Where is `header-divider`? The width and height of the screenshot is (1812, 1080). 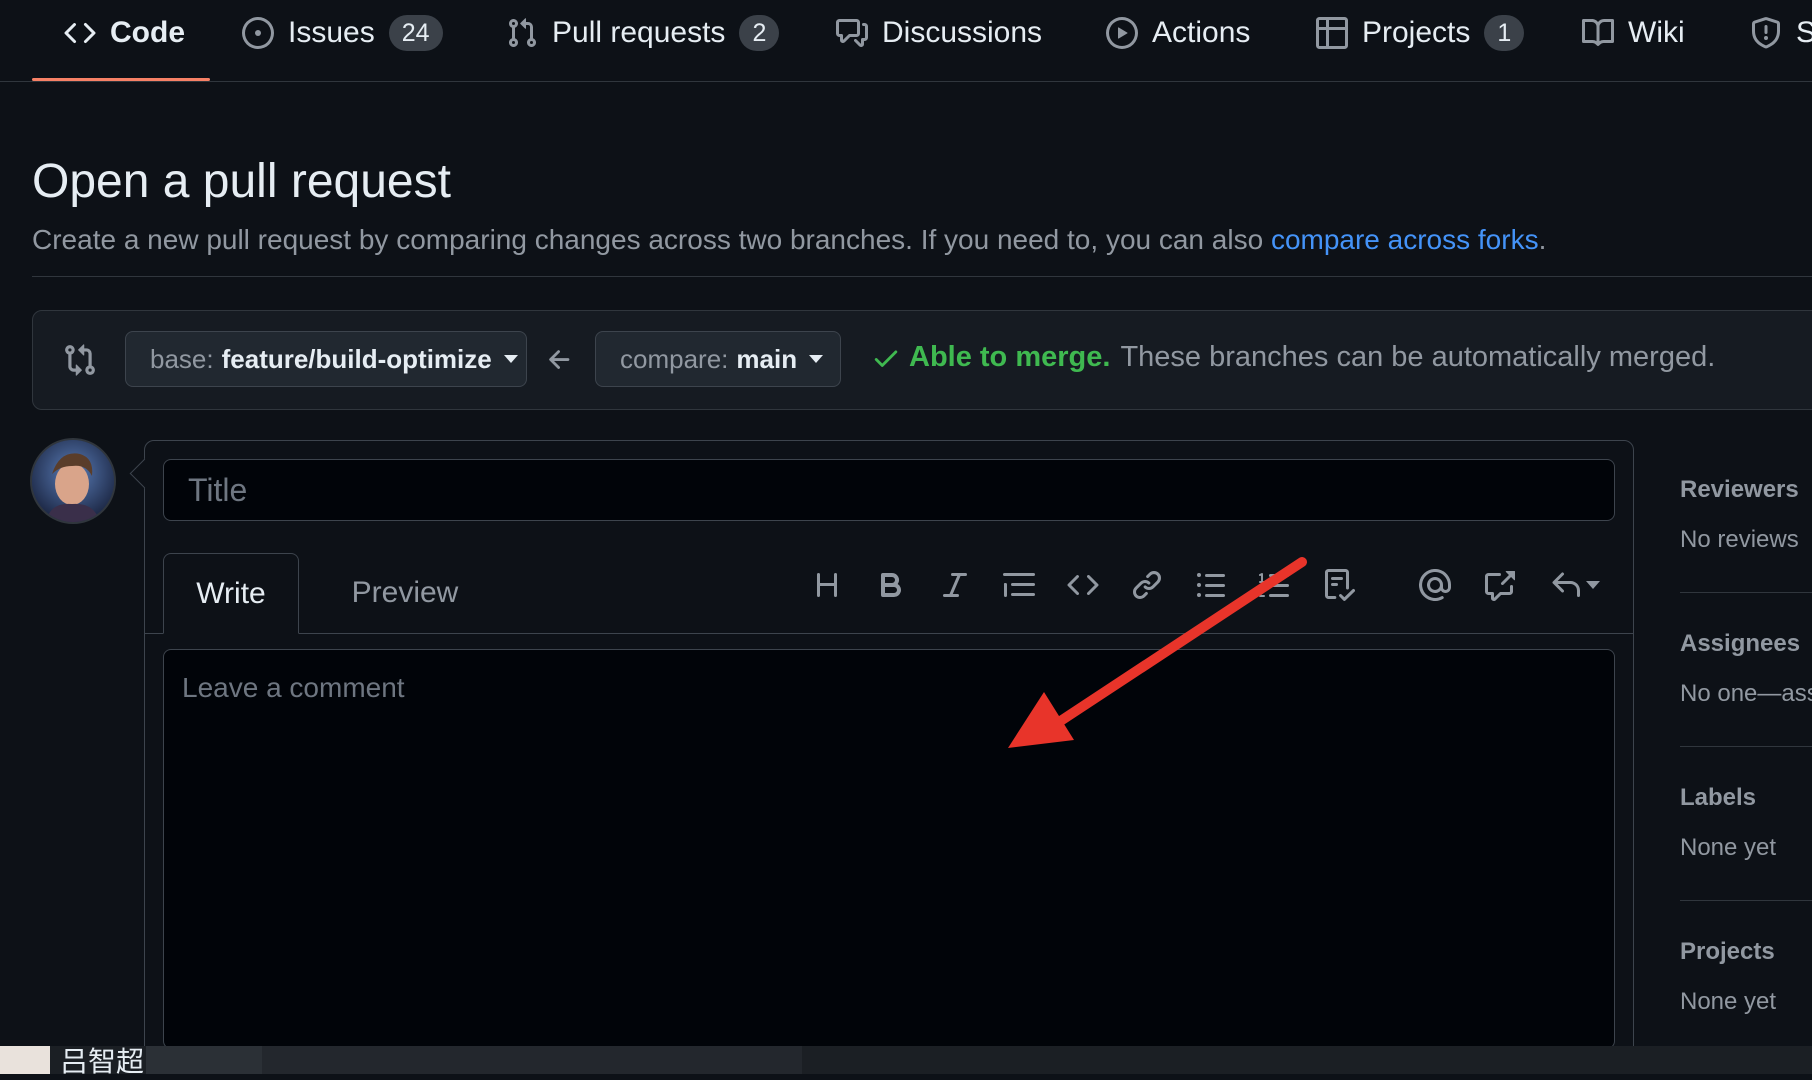
header-divider is located at coordinates (922, 276).